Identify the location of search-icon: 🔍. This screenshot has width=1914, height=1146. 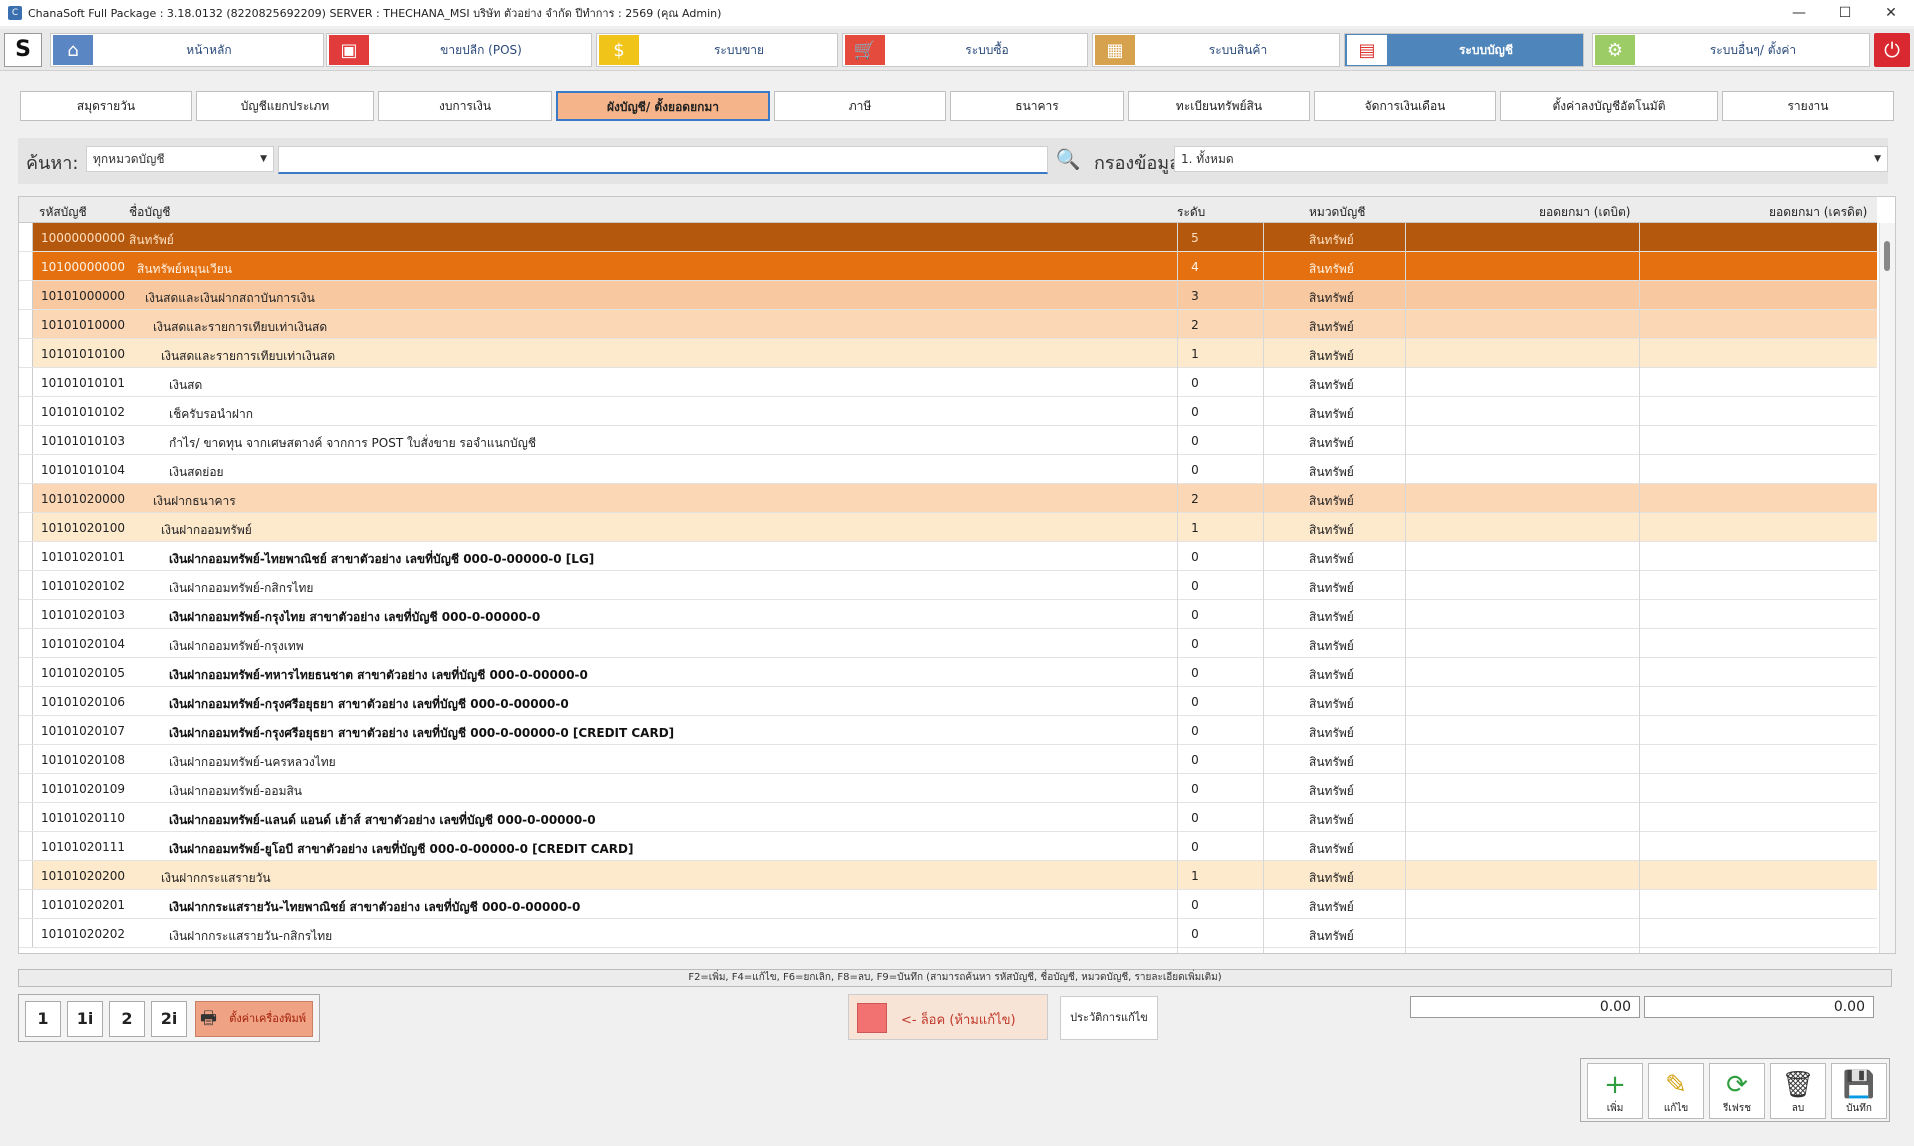
(1068, 159).